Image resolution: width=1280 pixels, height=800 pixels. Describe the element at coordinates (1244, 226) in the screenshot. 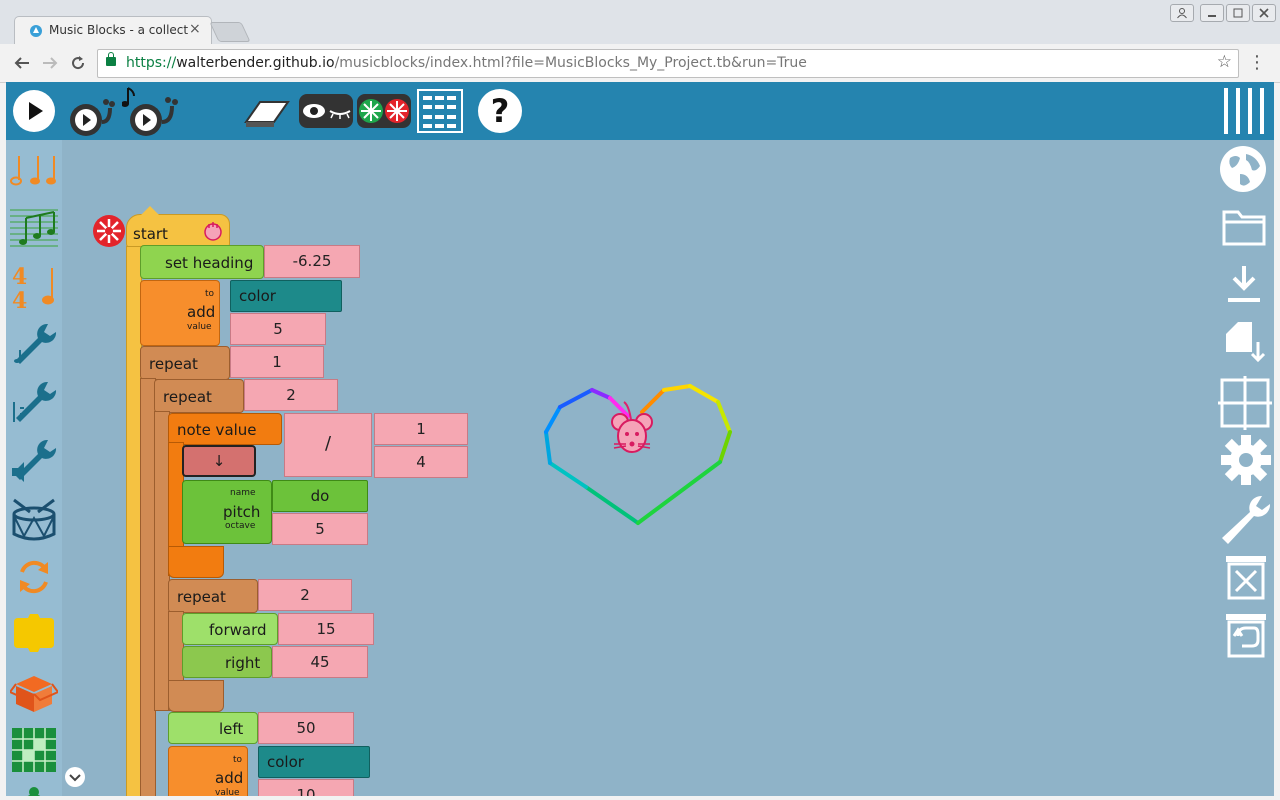

I see `open-folder-icon` at that location.